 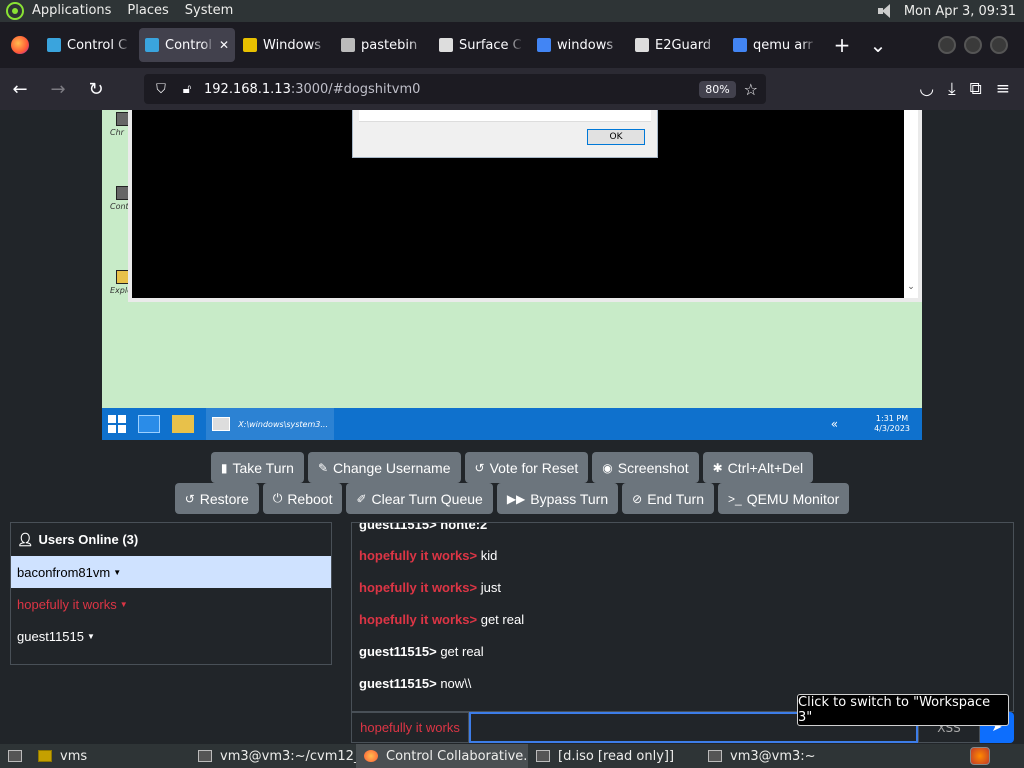 I want to click on tab-0: Control C, so click(x=89, y=45).